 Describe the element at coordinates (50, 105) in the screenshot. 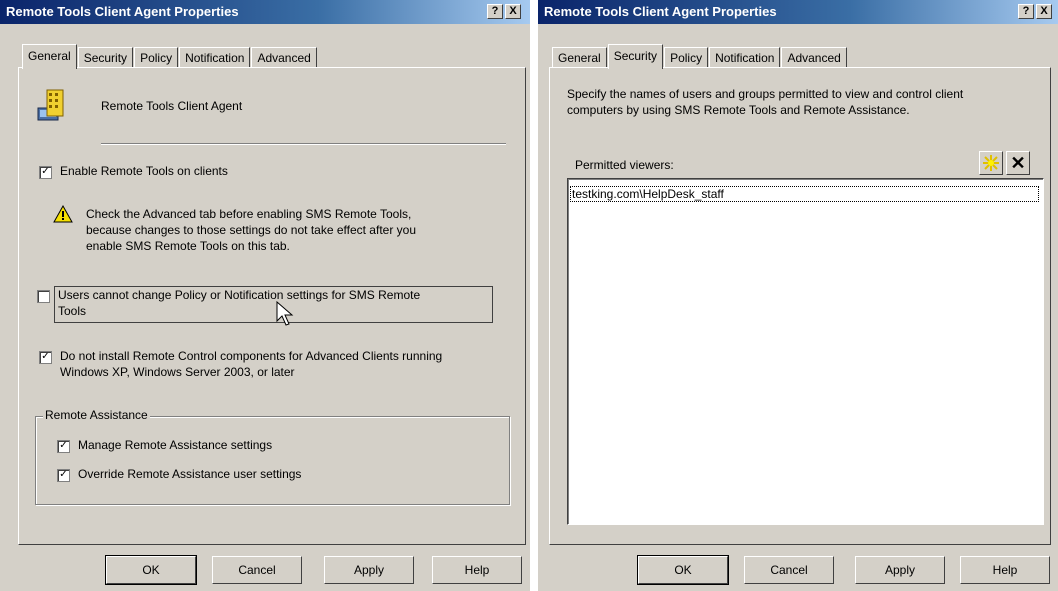

I see `computer-building-icon` at that location.